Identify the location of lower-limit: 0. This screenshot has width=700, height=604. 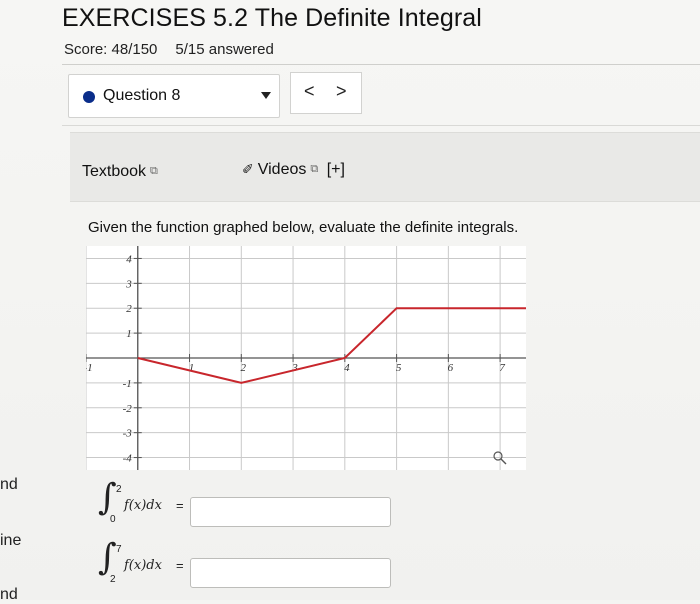
(113, 519).